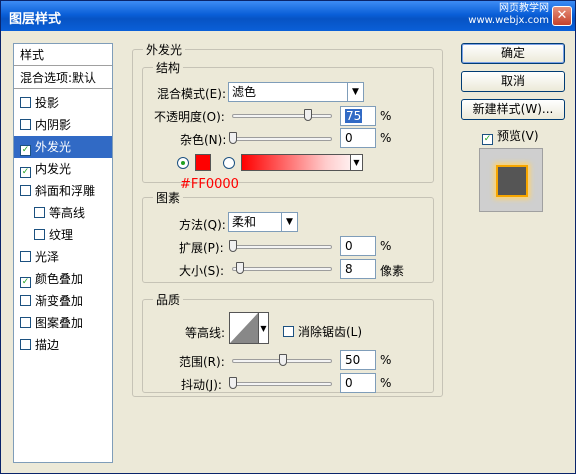  I want to click on preview-checkbox: ✓ 预览(V), so click(510, 136).